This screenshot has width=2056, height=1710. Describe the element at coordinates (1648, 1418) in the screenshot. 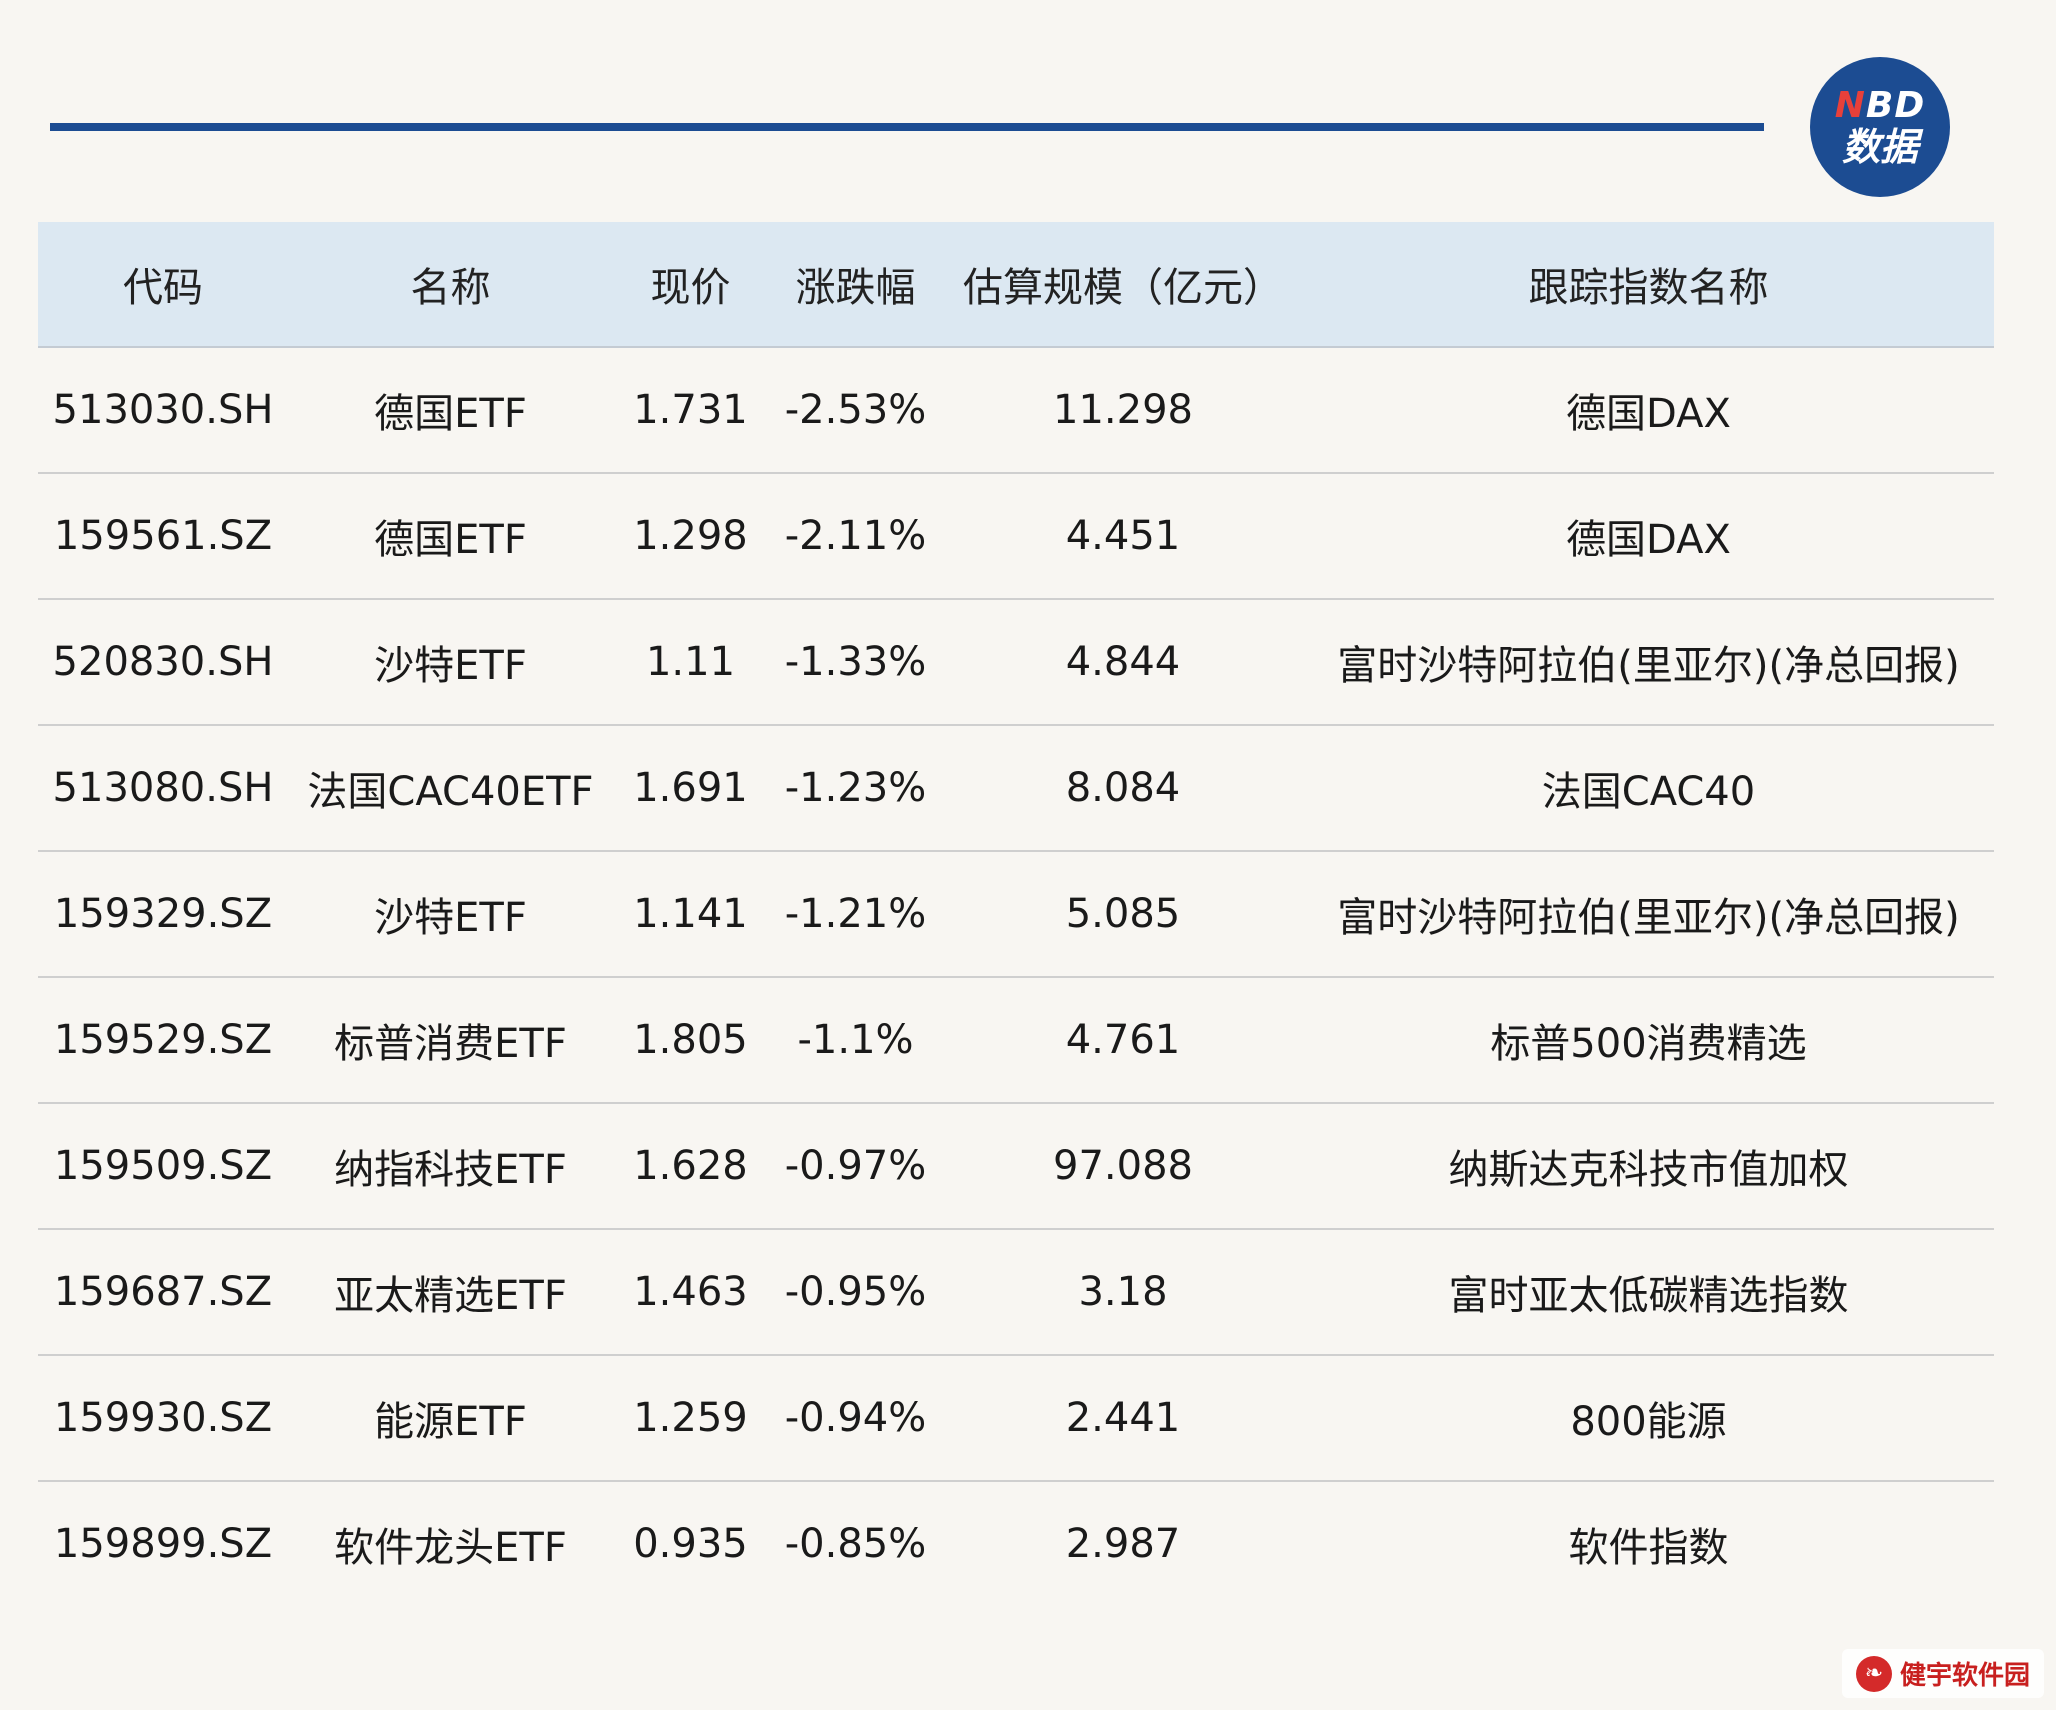

I see `cell-index: 800能源` at that location.